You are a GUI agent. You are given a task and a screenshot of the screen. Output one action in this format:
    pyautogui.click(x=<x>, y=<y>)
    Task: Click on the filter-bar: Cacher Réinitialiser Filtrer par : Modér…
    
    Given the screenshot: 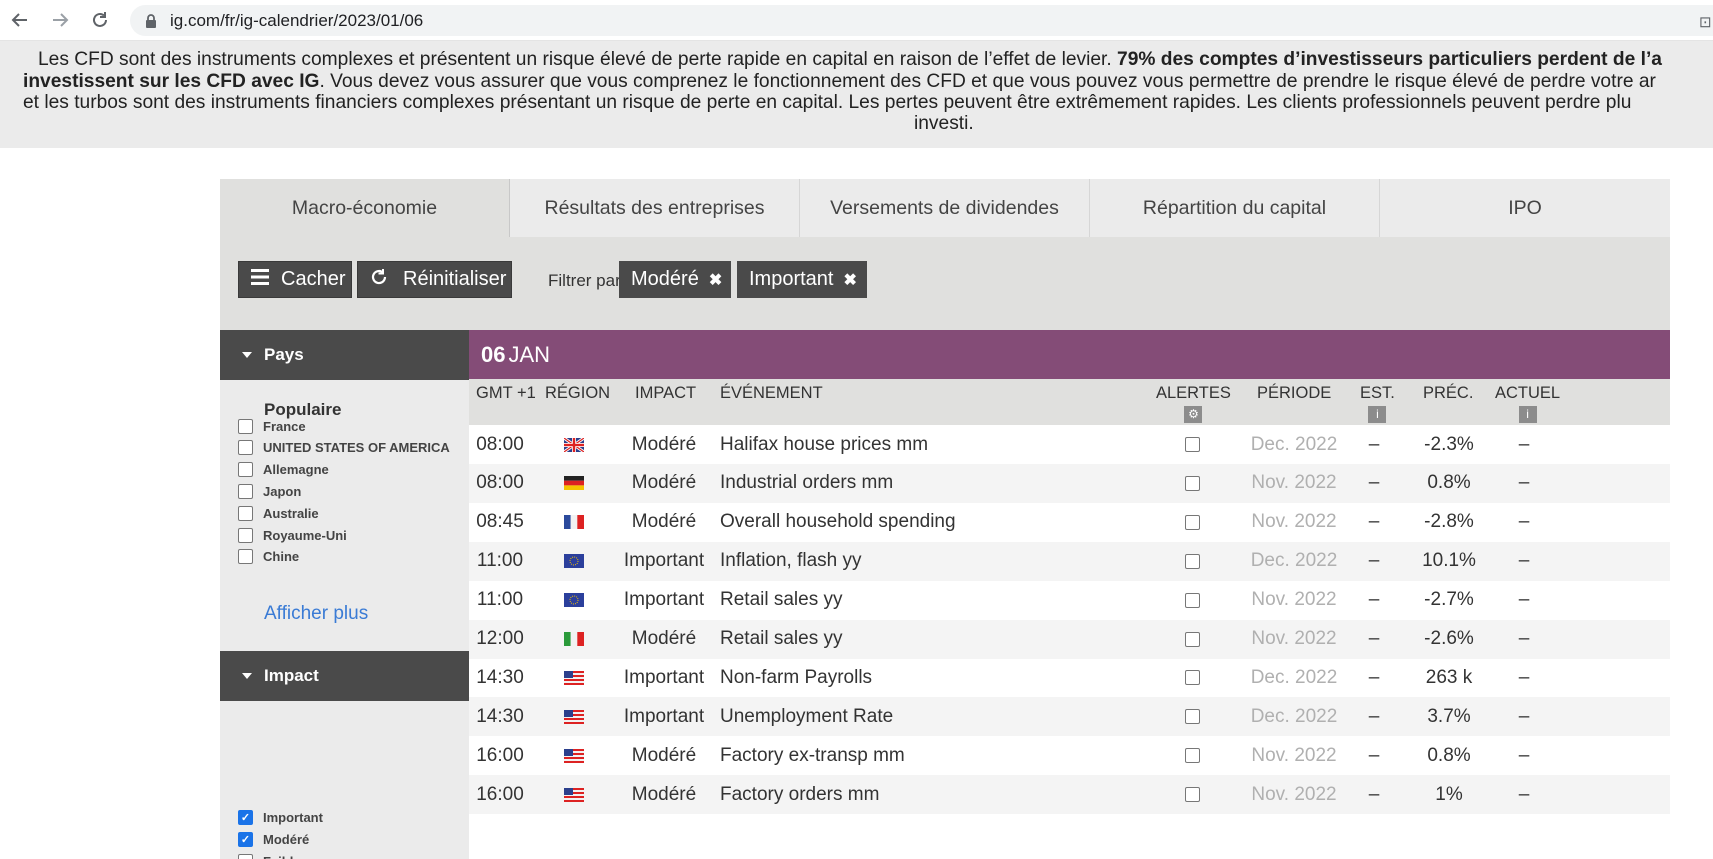 What is the action you would take?
    pyautogui.click(x=945, y=283)
    